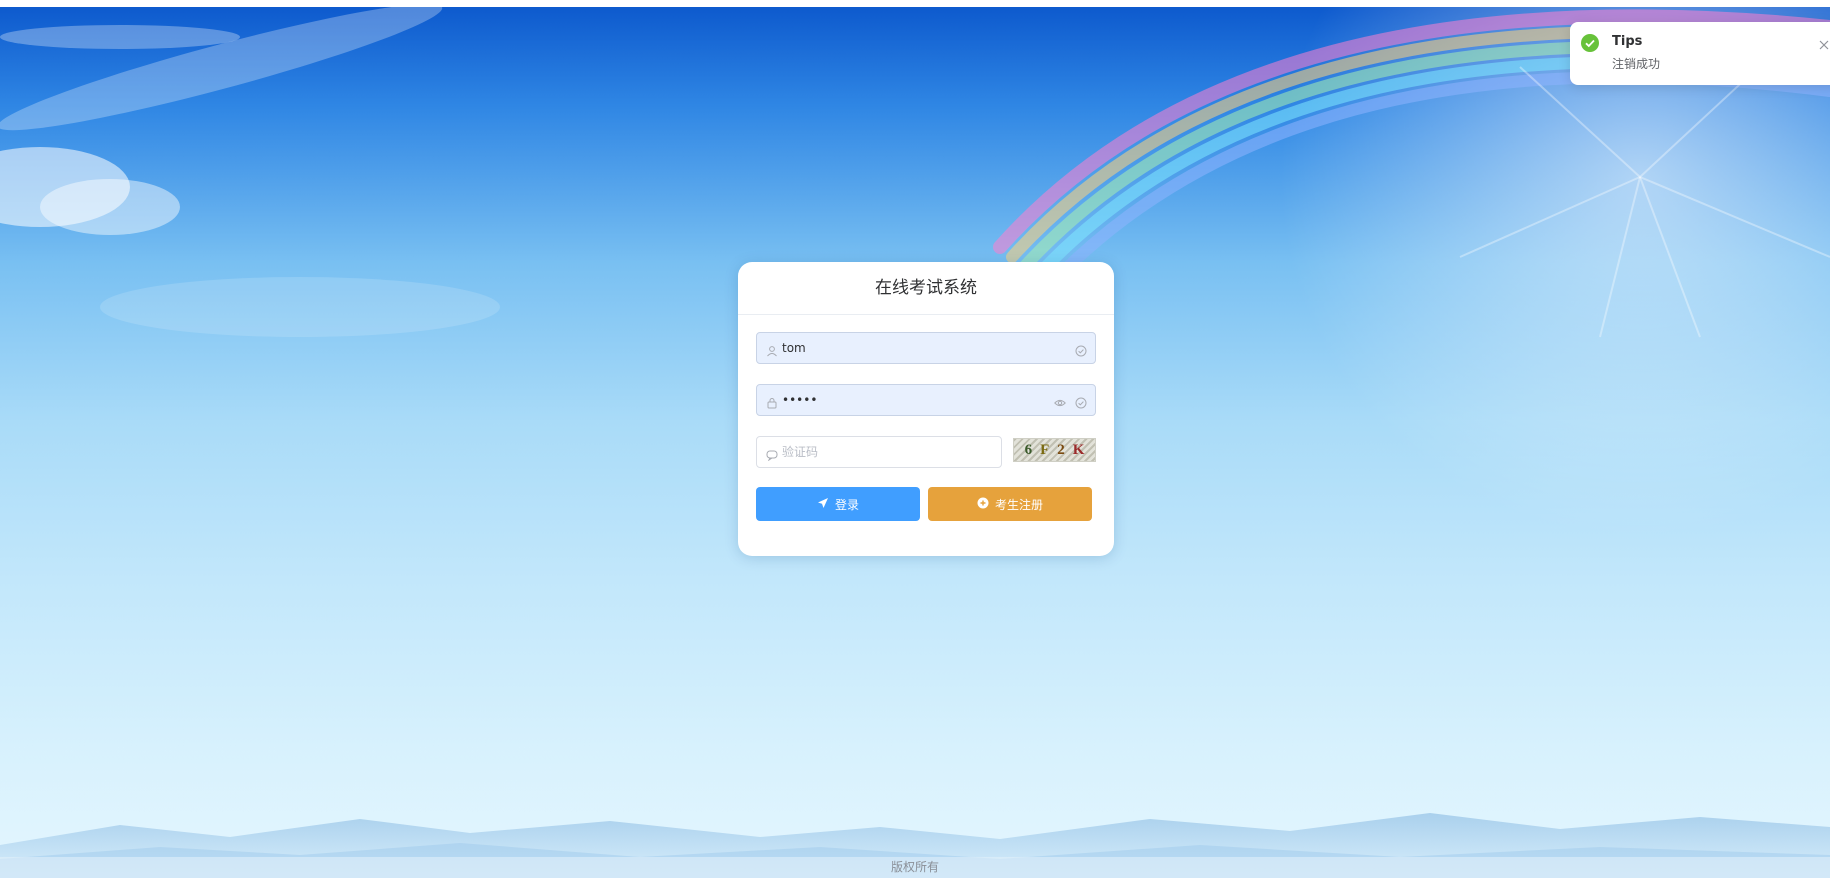 This screenshot has width=1830, height=878. What do you see at coordinates (1018, 504) in the screenshot?
I see `register-button-label: 考生注册` at bounding box center [1018, 504].